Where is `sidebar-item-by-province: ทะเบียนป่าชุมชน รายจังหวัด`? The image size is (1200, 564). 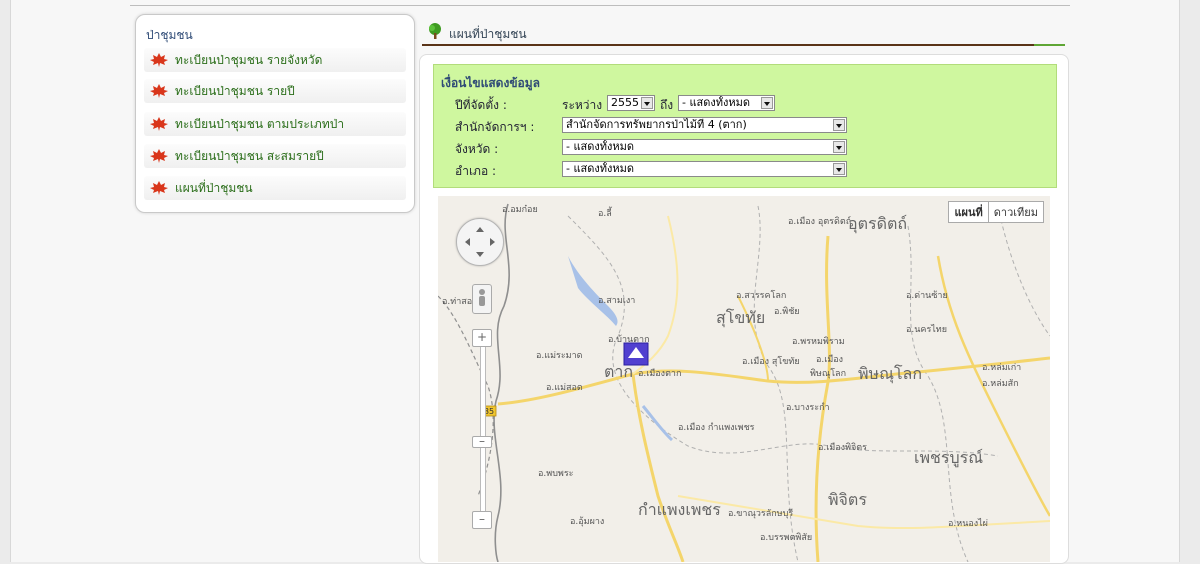
sidebar-item-by-province: ทะเบียนป่าชุมชน รายจังหวัด is located at coordinates (275, 60).